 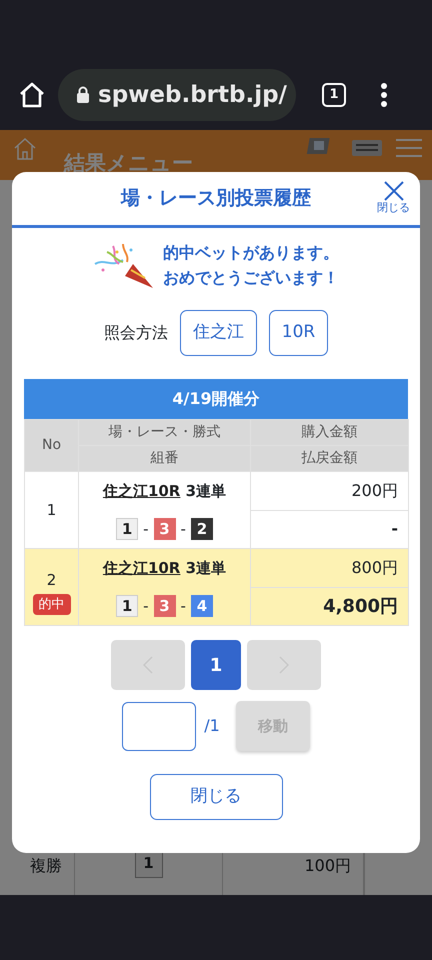 I want to click on column-header: 場・レース・勝式, so click(x=164, y=433).